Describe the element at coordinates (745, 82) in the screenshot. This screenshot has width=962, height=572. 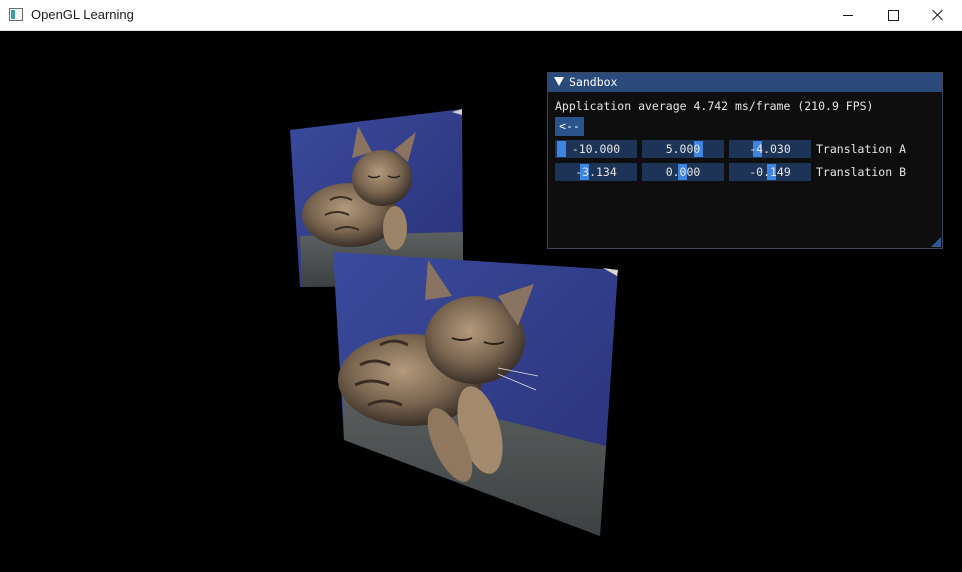
I see `sandbox-titlebar: Sandbox` at that location.